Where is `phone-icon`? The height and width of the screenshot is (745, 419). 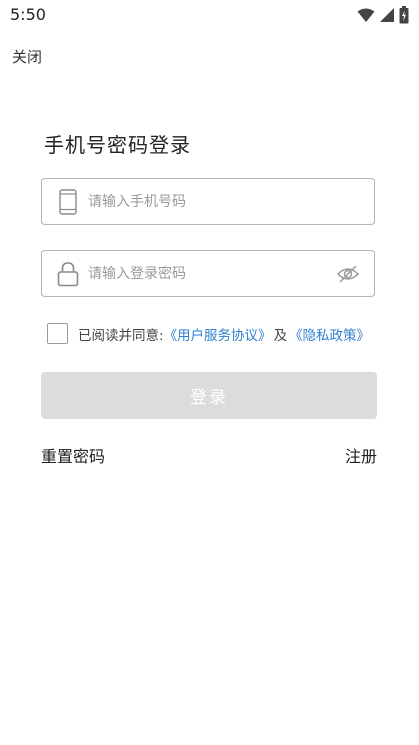 phone-icon is located at coordinates (68, 202).